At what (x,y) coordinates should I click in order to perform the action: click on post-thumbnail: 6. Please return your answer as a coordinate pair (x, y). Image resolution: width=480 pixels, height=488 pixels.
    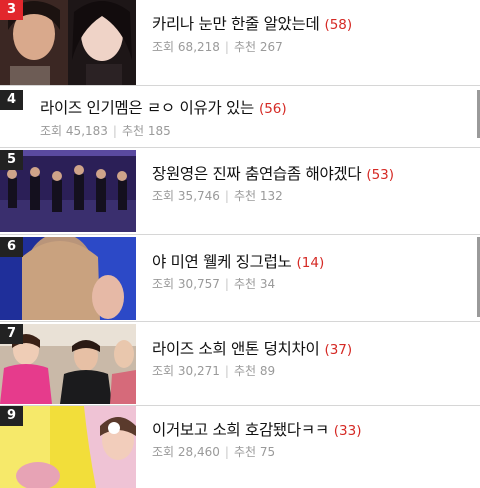
    Looking at the image, I should click on (68, 278).